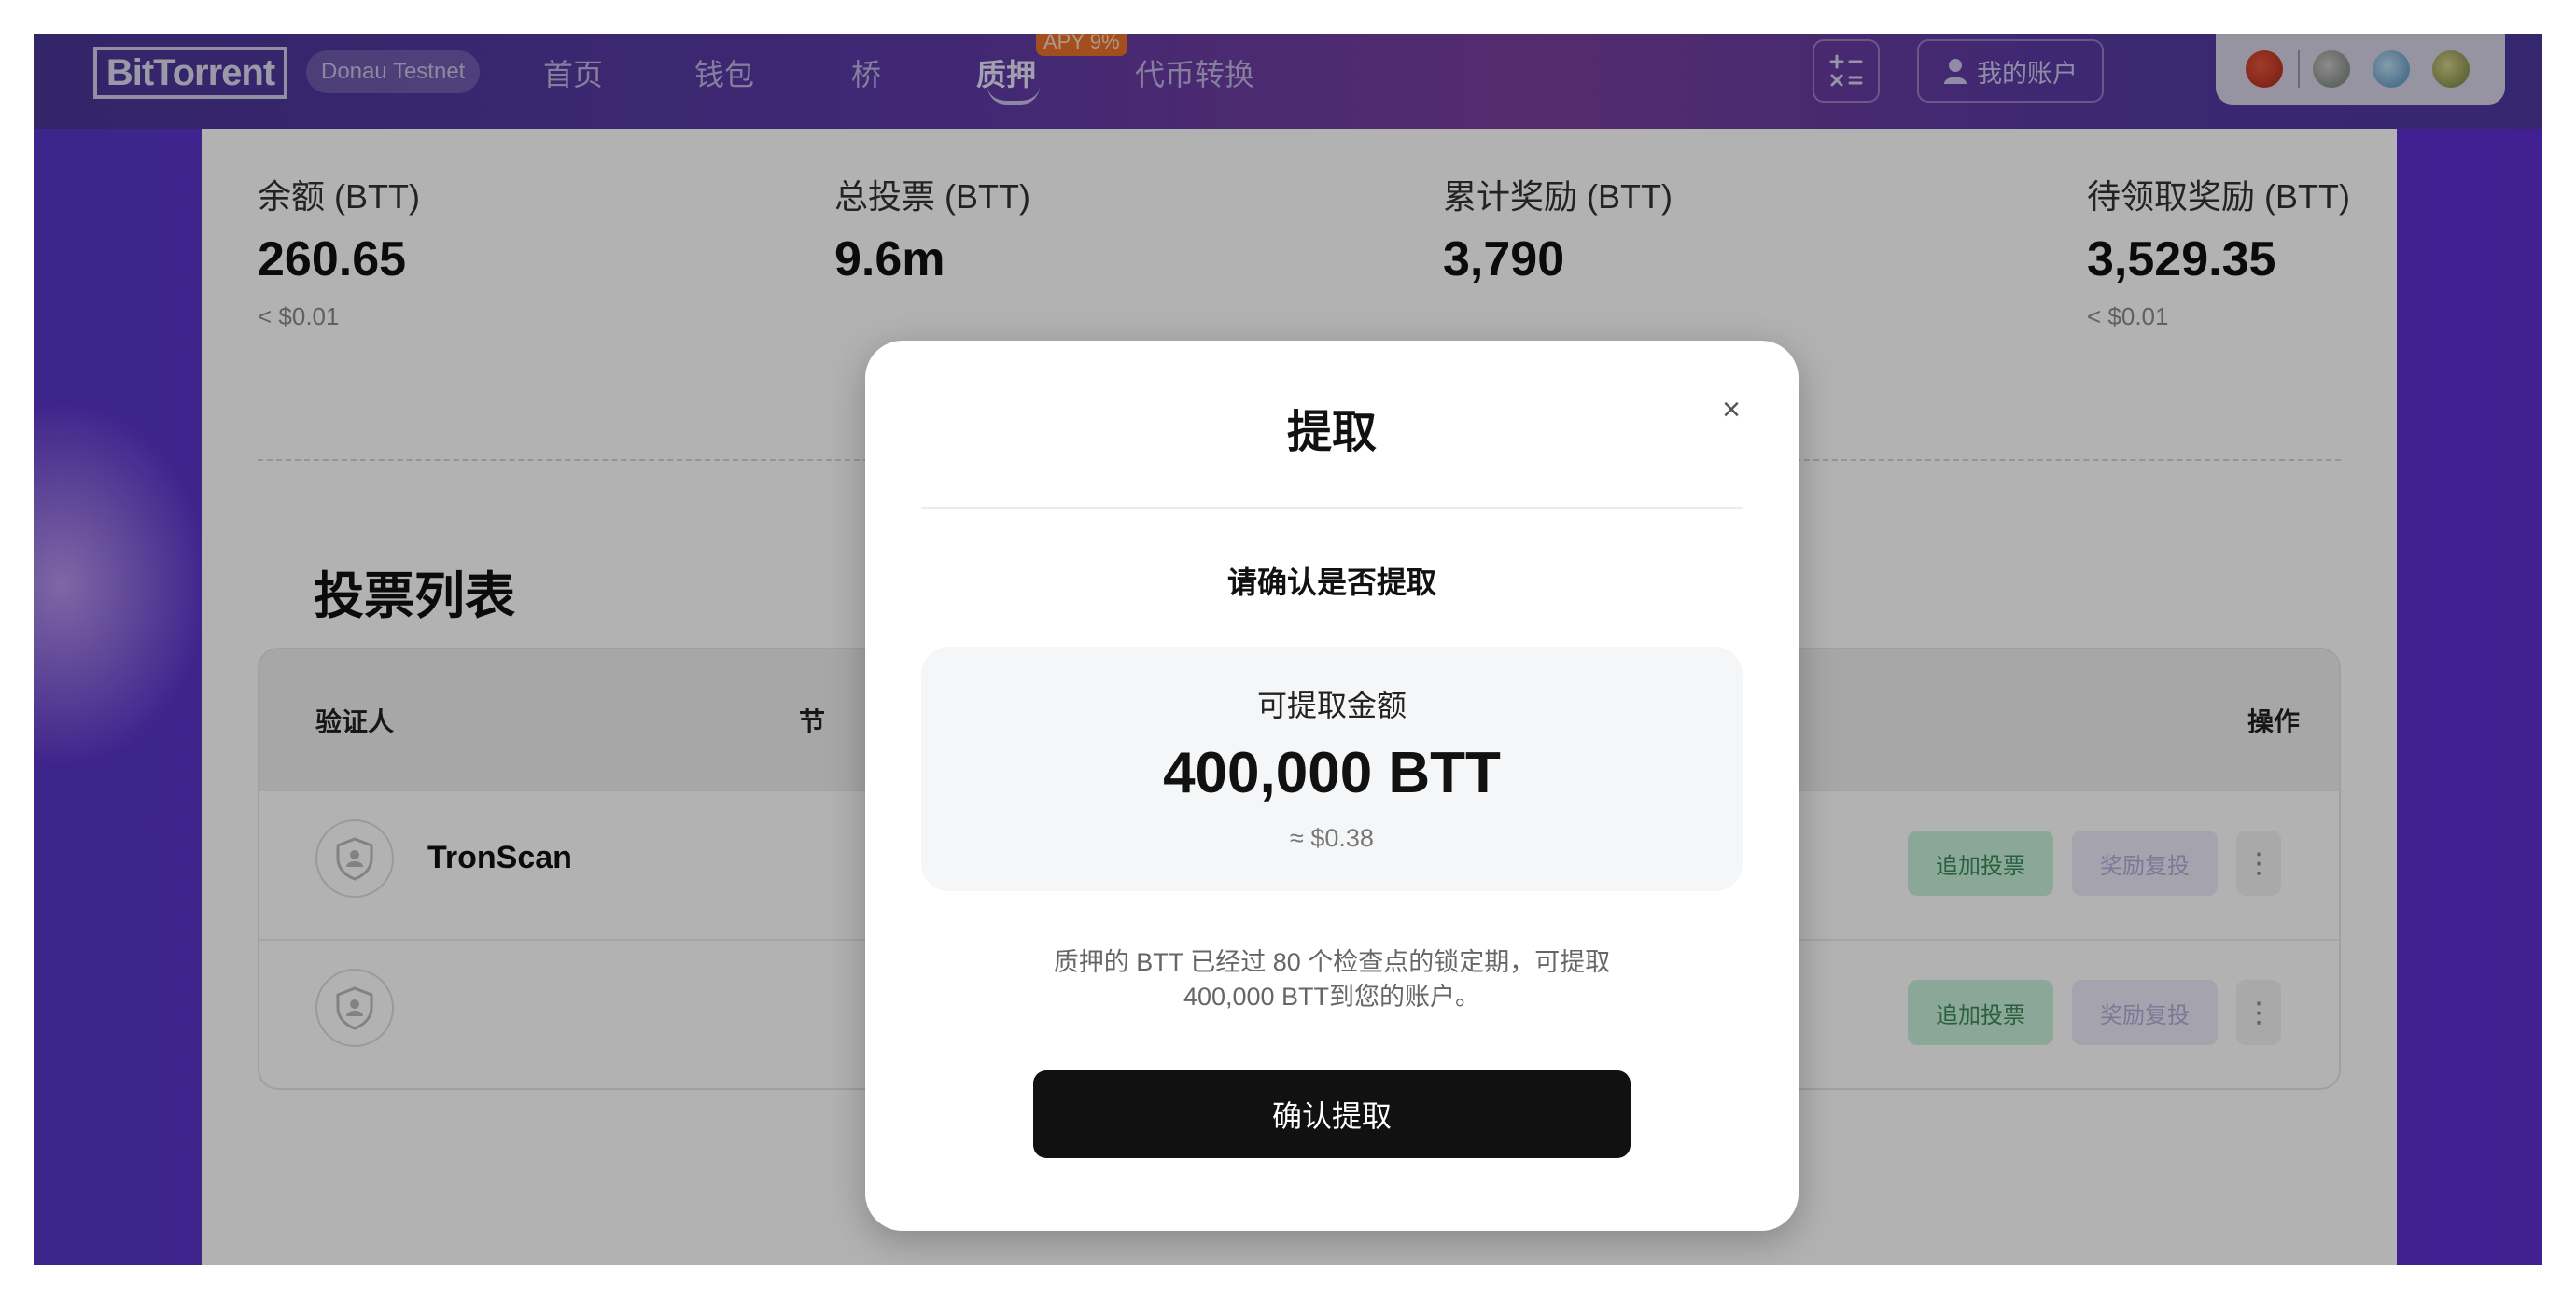  Describe the element at coordinates (1331, 582) in the screenshot. I see `modal-subtitle: 请确认是否提取` at that location.